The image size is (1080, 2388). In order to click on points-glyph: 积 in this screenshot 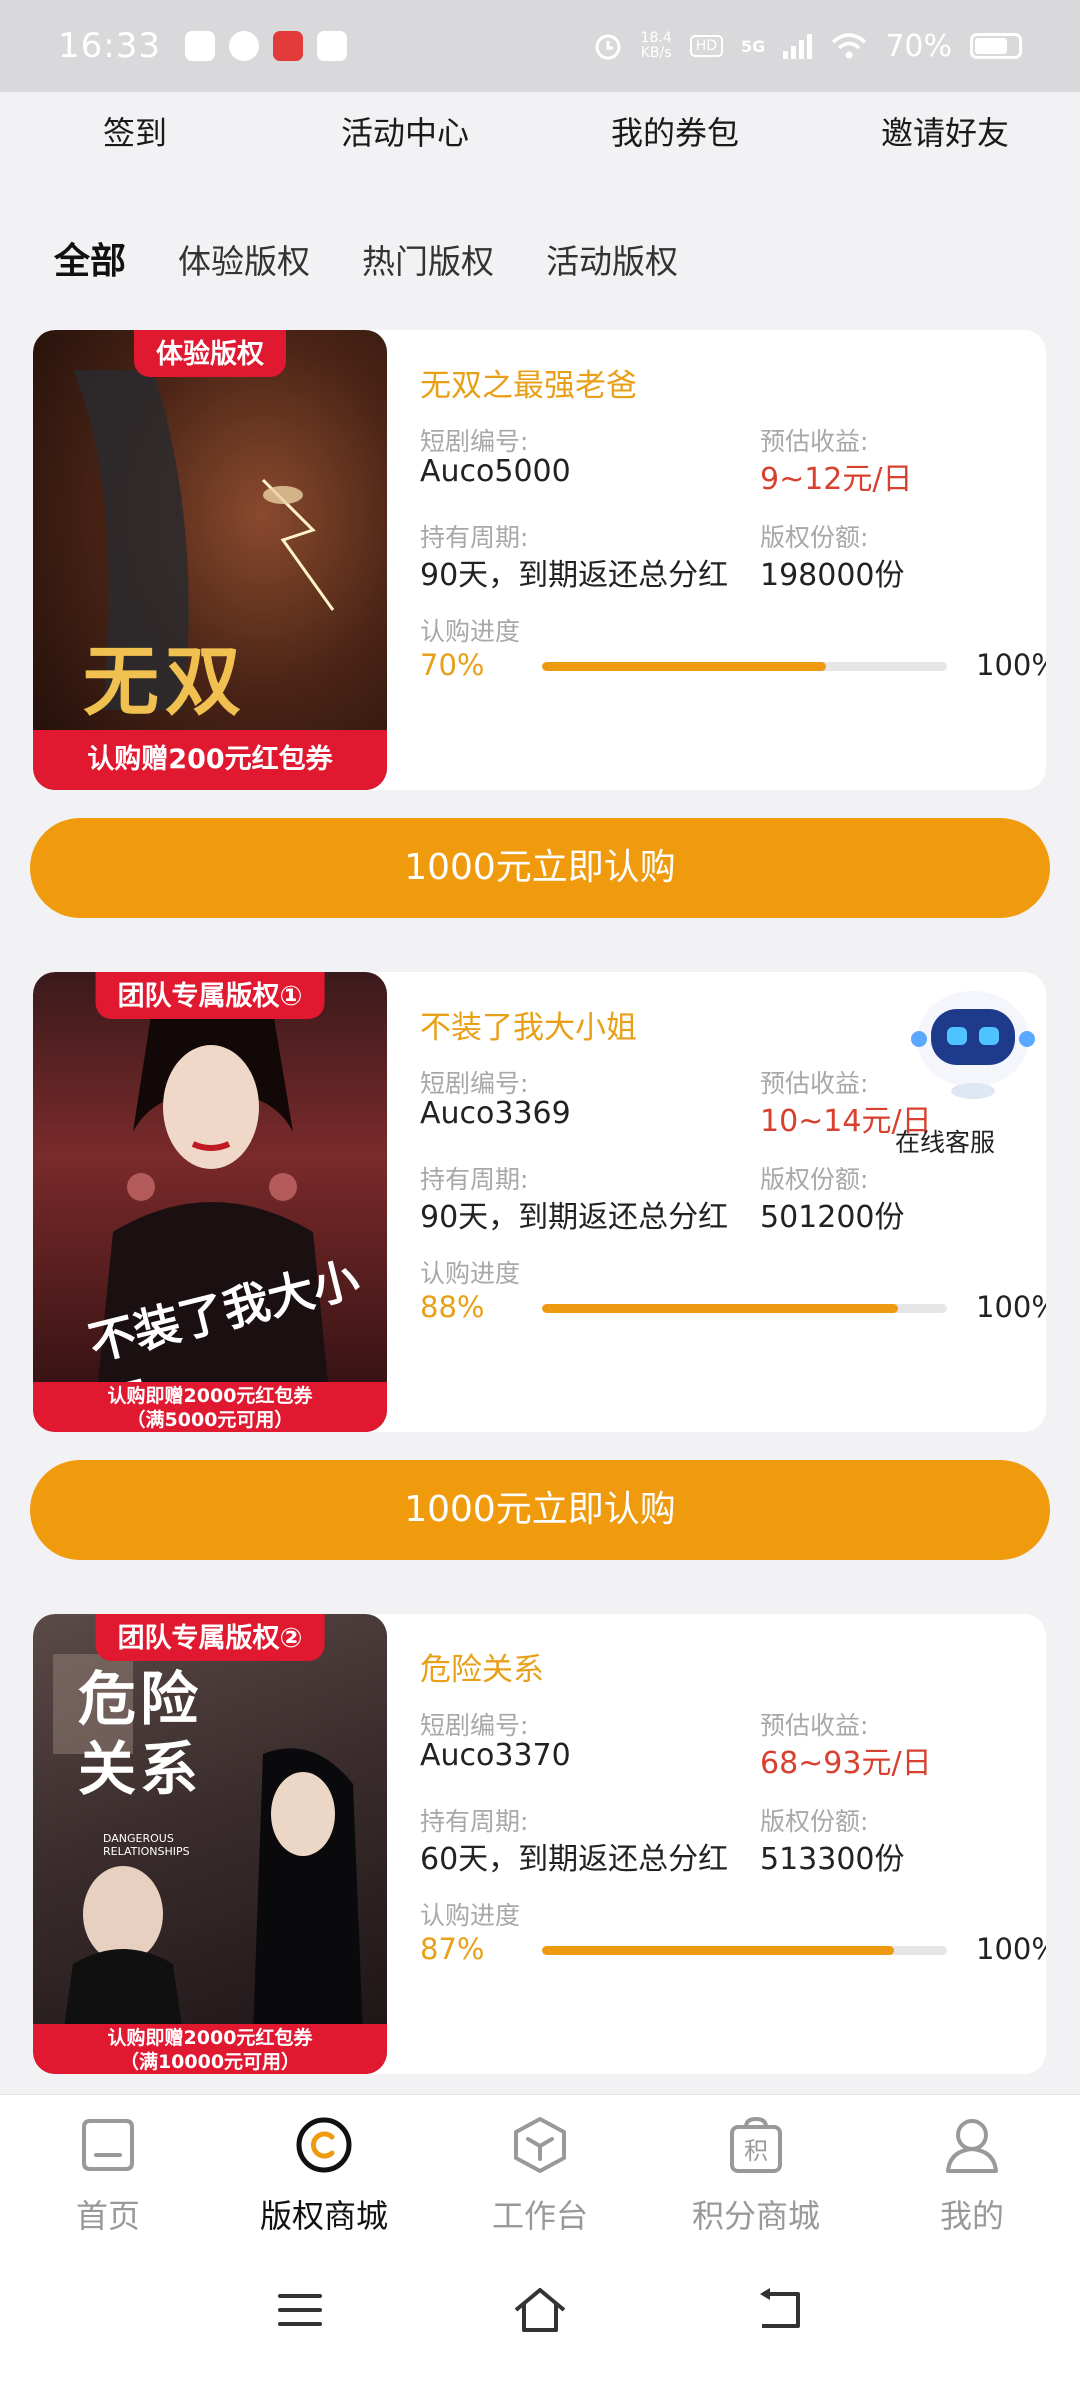, I will do `click(756, 2151)`.